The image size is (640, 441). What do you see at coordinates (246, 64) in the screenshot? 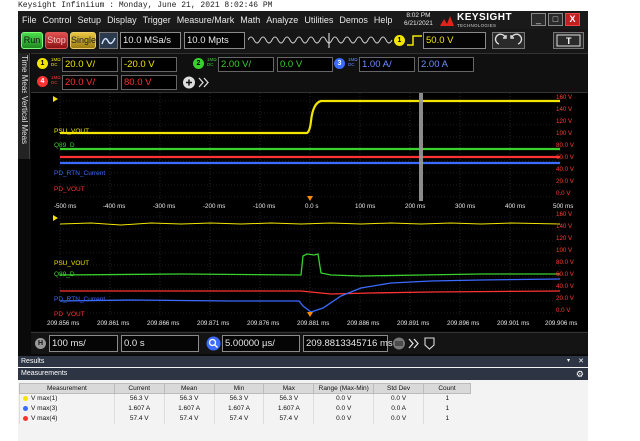
I see `channel-2-scale: 2.00 V/` at bounding box center [246, 64].